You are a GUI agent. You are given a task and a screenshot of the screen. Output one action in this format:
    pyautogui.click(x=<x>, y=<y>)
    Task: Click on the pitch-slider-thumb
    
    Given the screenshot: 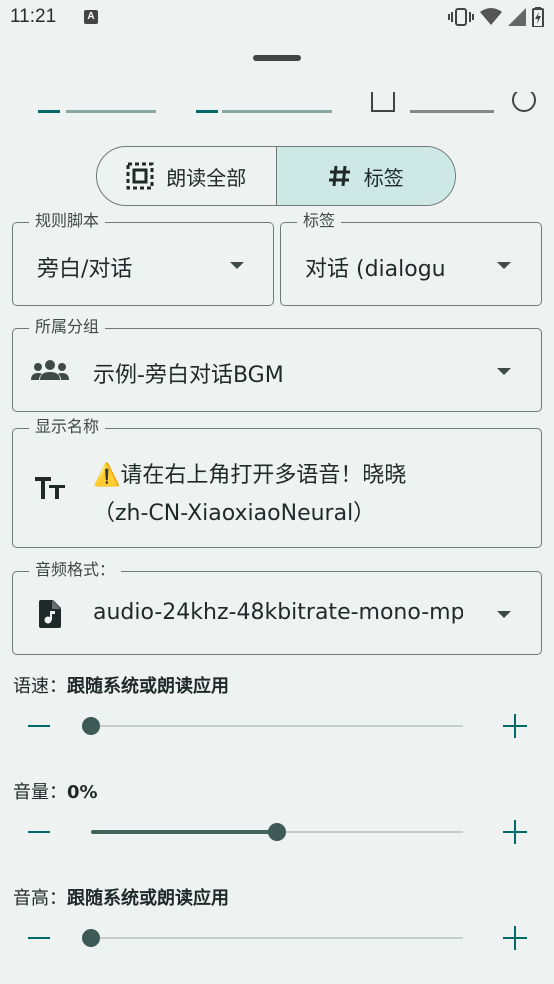 What is the action you would take?
    pyautogui.click(x=91, y=938)
    